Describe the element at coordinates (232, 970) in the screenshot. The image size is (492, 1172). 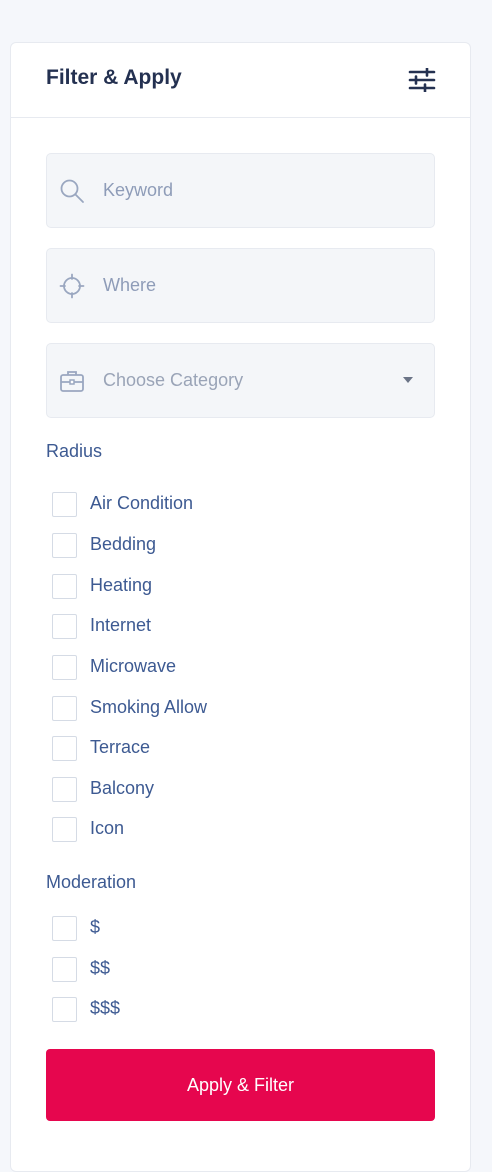
I see `checkbox-price-2: $$` at that location.